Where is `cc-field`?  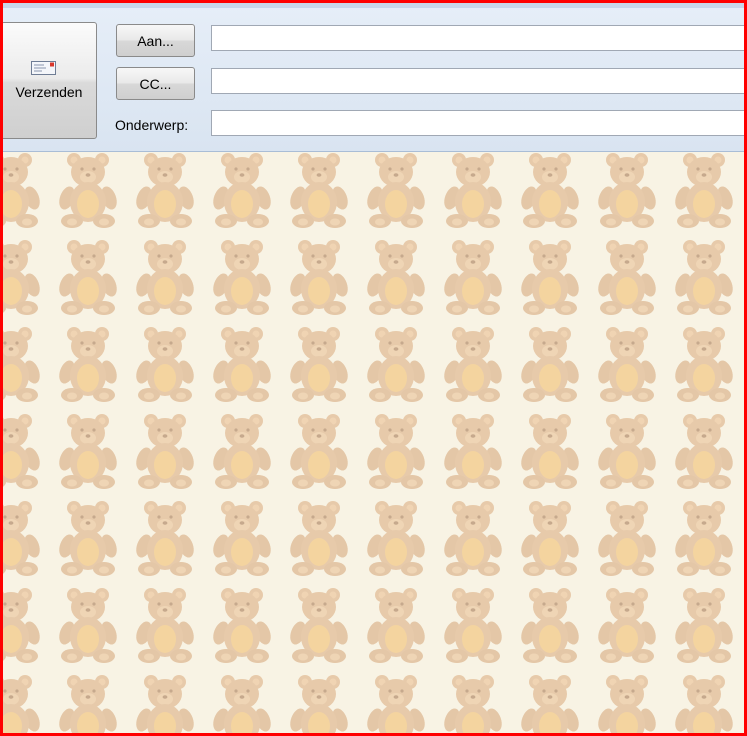
cc-field is located at coordinates (477, 81).